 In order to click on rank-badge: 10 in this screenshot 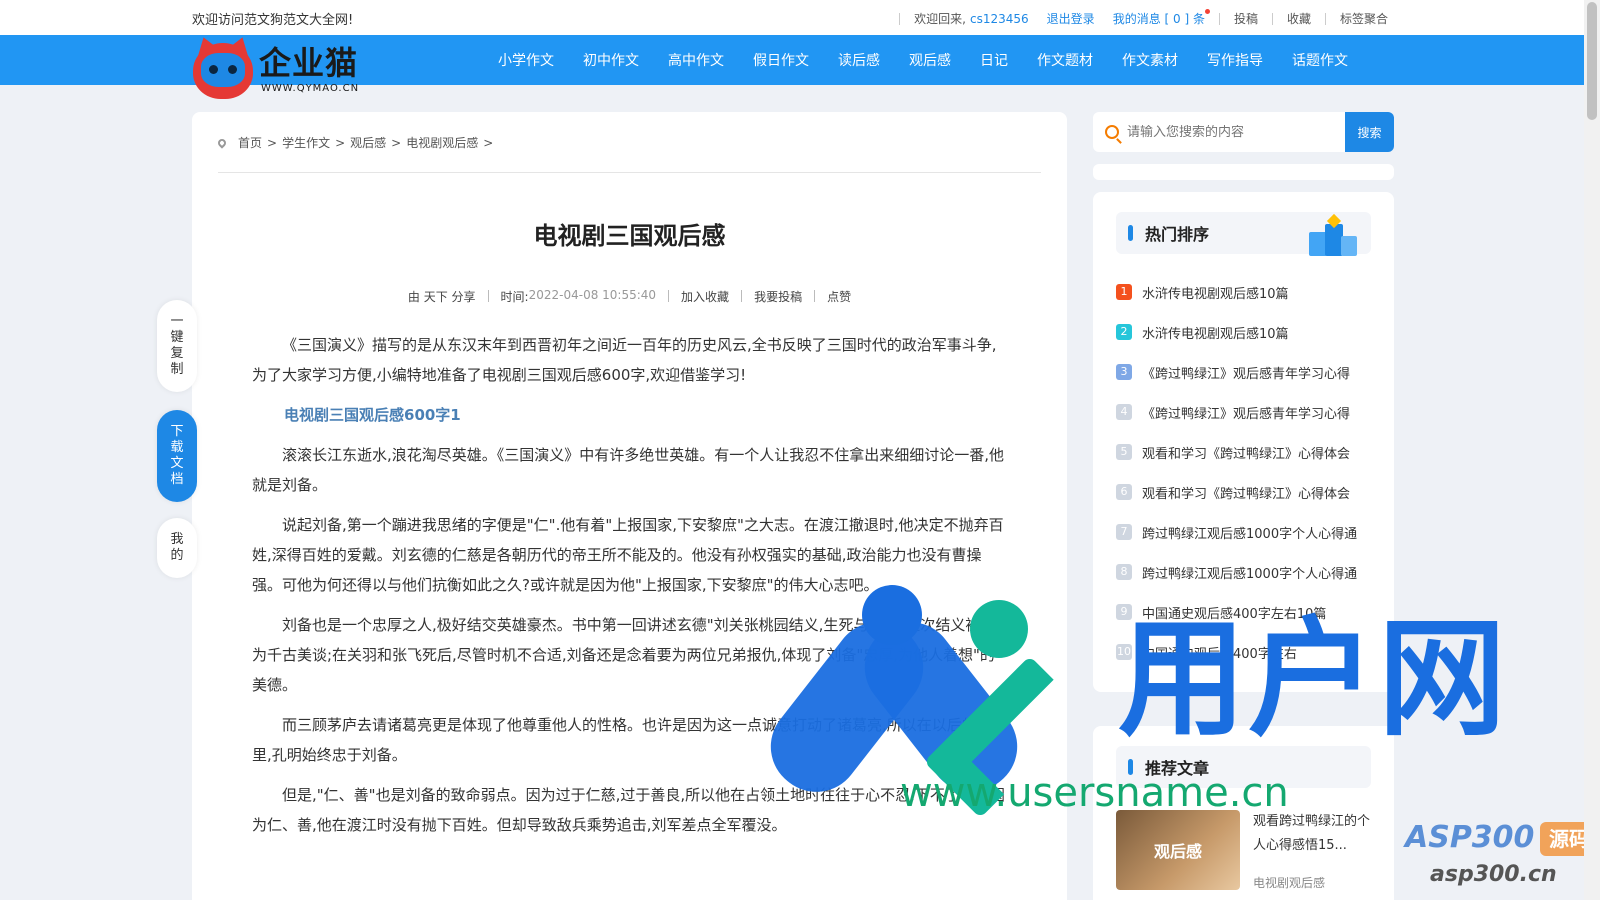, I will do `click(1124, 652)`.